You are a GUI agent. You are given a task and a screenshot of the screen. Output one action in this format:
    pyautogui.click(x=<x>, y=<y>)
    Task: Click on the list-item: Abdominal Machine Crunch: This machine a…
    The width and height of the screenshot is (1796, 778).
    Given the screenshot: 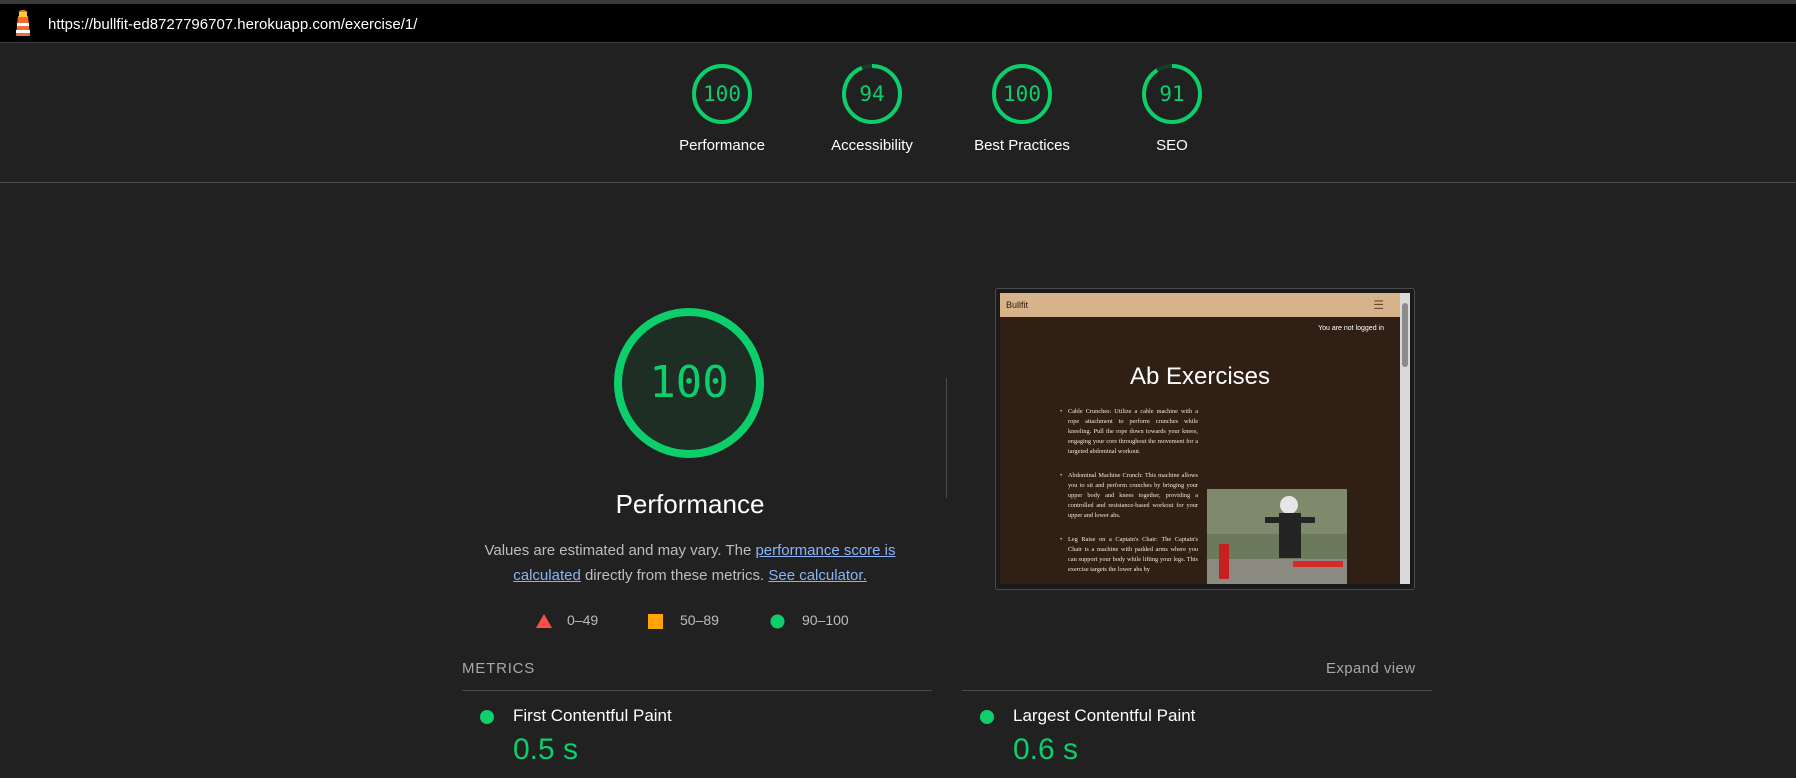 What is the action you would take?
    pyautogui.click(x=1129, y=496)
    